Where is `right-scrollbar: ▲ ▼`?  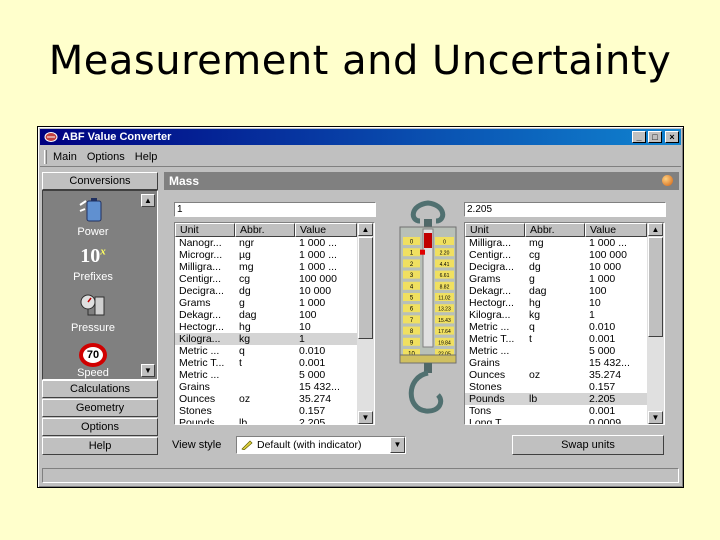 right-scrollbar: ▲ ▼ is located at coordinates (655, 323).